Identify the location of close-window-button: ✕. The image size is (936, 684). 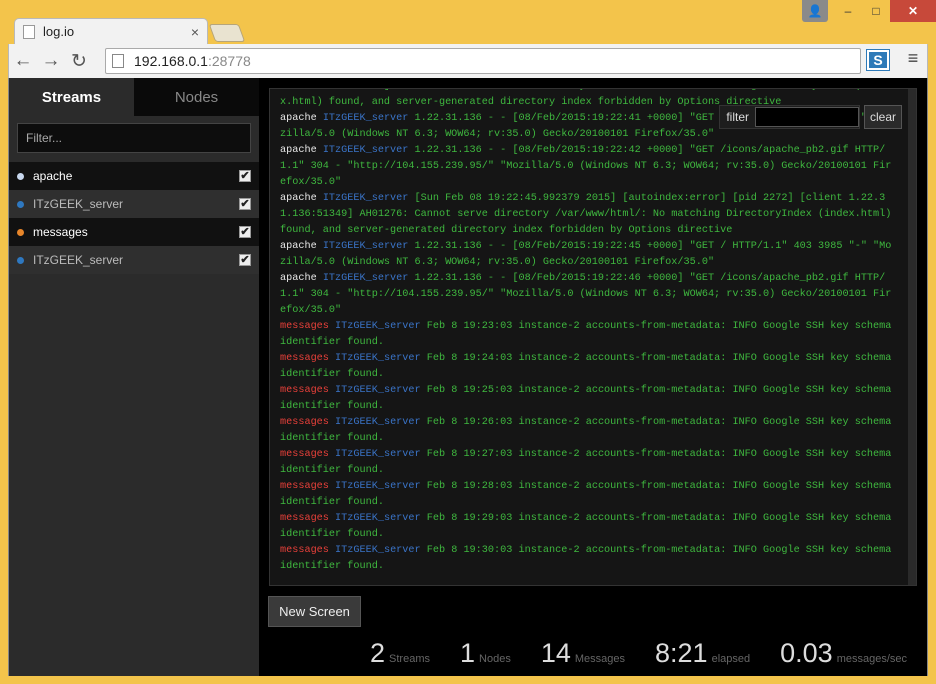
(913, 11).